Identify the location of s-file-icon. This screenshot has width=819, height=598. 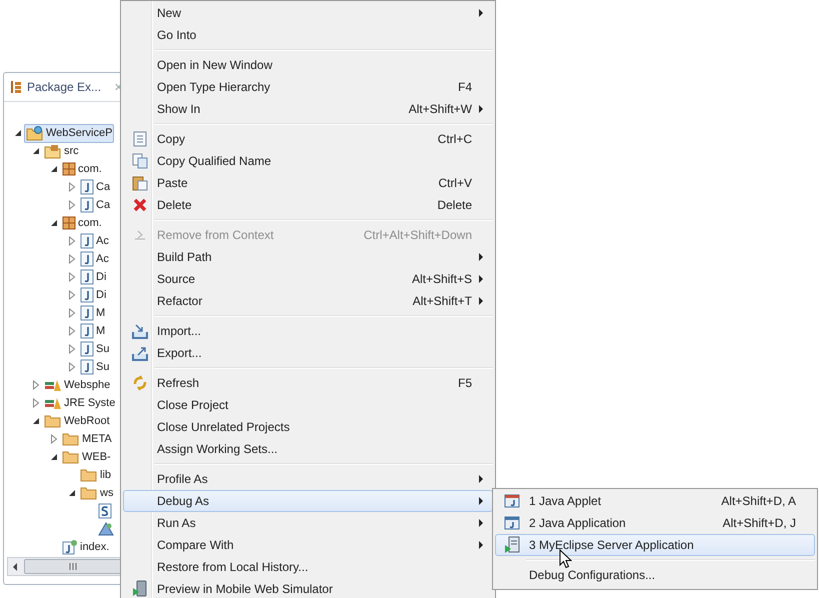
(105, 511).